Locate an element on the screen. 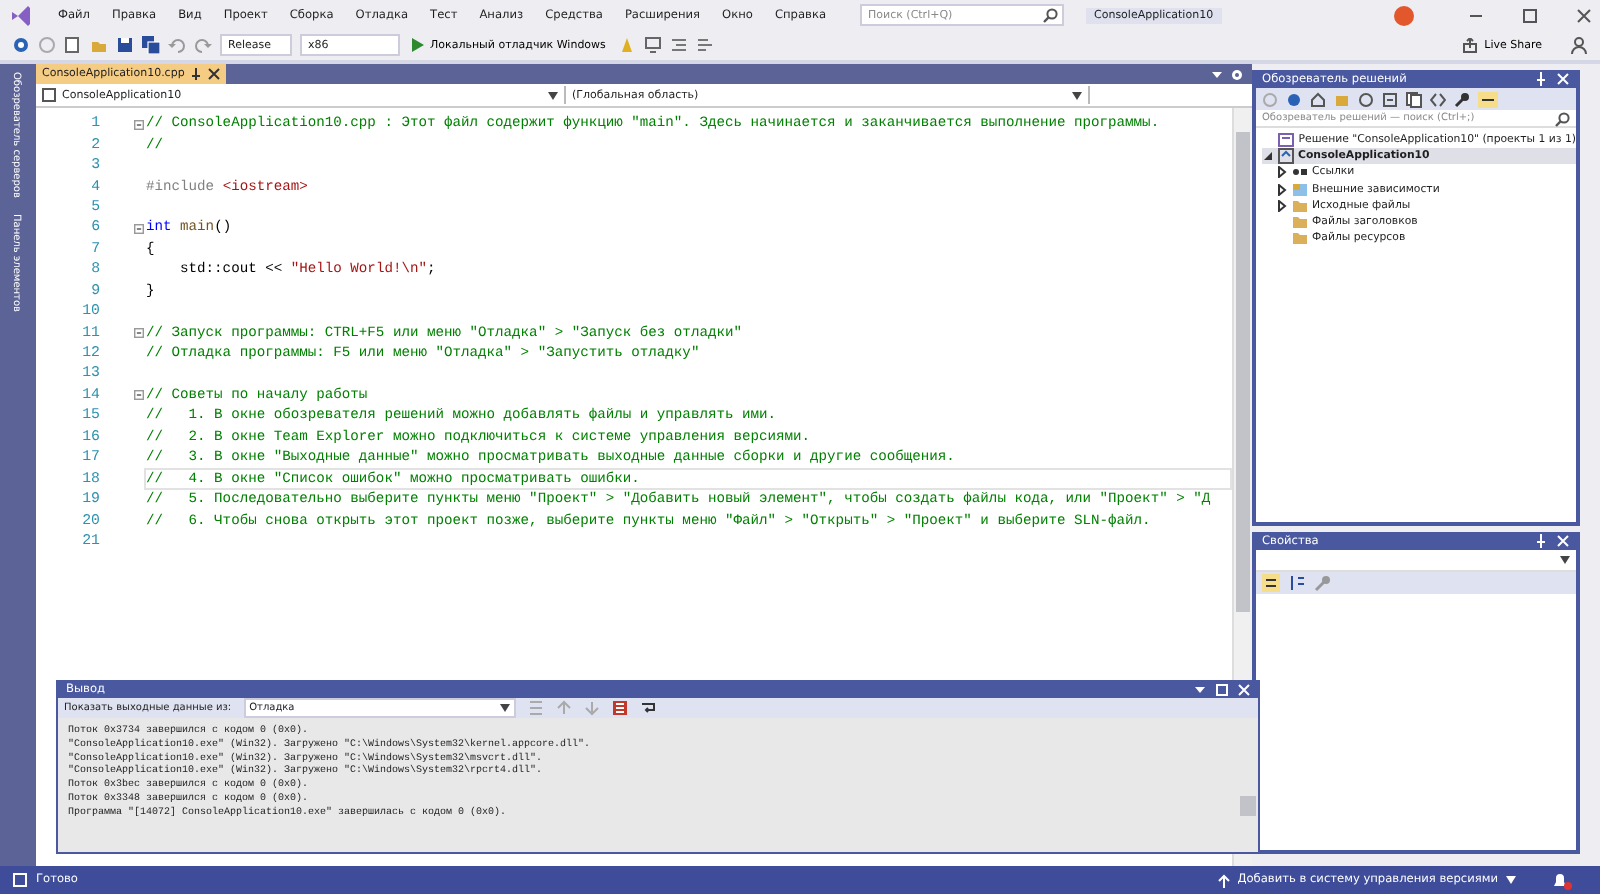 Image resolution: width=1600 pixels, height=894 pixels. code-view-icon is located at coordinates (1438, 99).